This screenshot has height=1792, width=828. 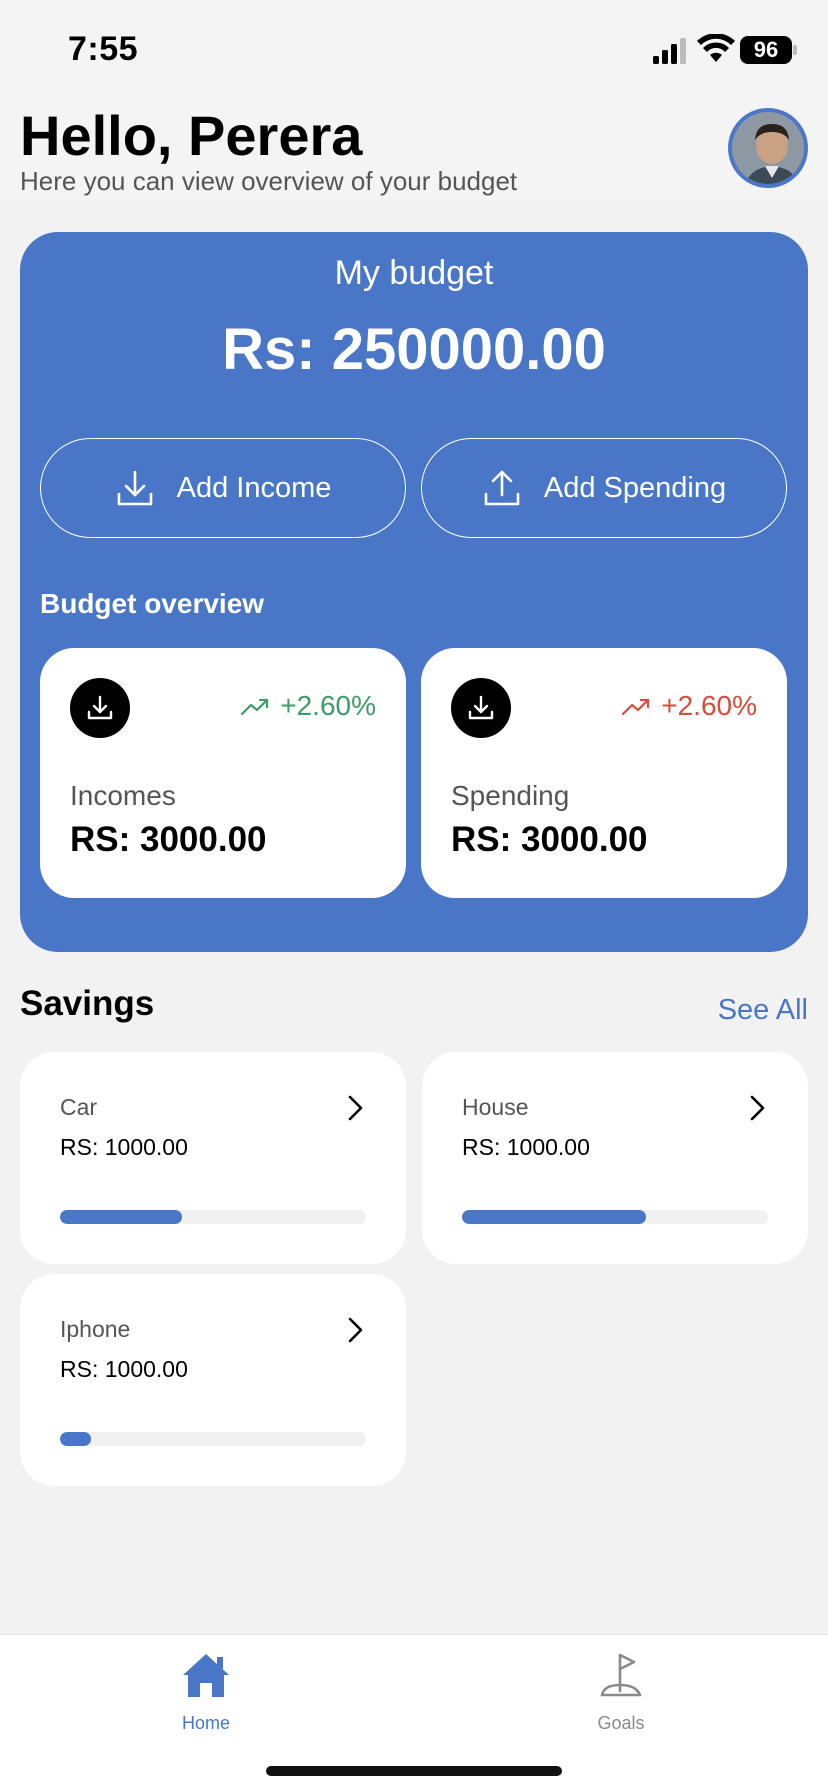 What do you see at coordinates (495, 1107) in the screenshot?
I see `savings-name: House` at bounding box center [495, 1107].